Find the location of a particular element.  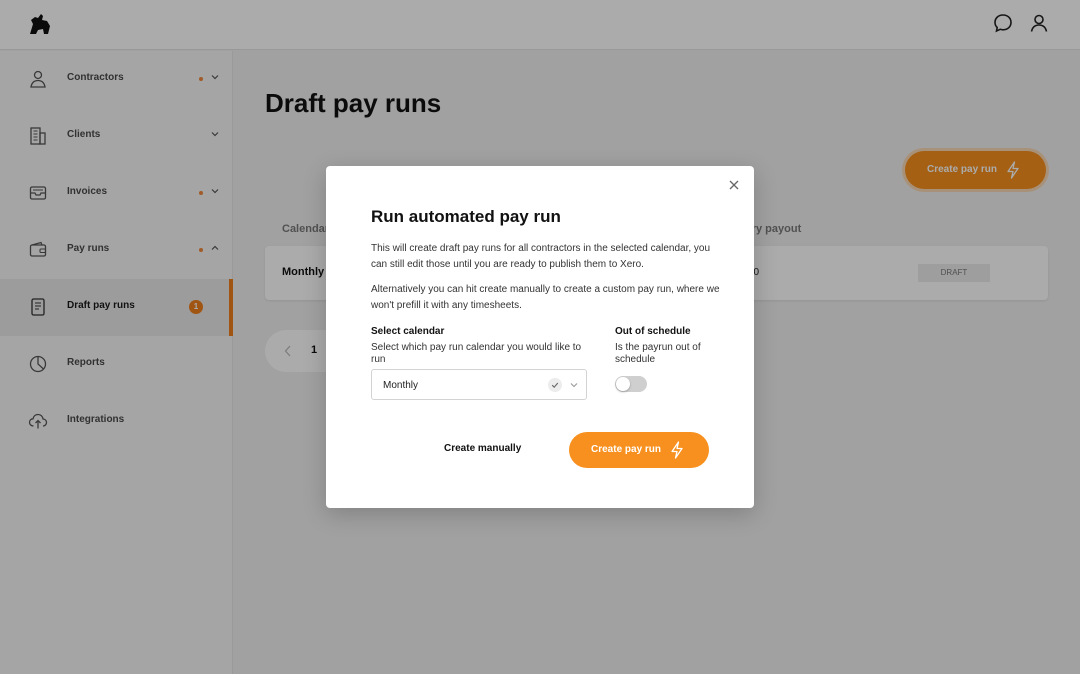

create-pay-run-button: Create pay run is located at coordinates (639, 450).